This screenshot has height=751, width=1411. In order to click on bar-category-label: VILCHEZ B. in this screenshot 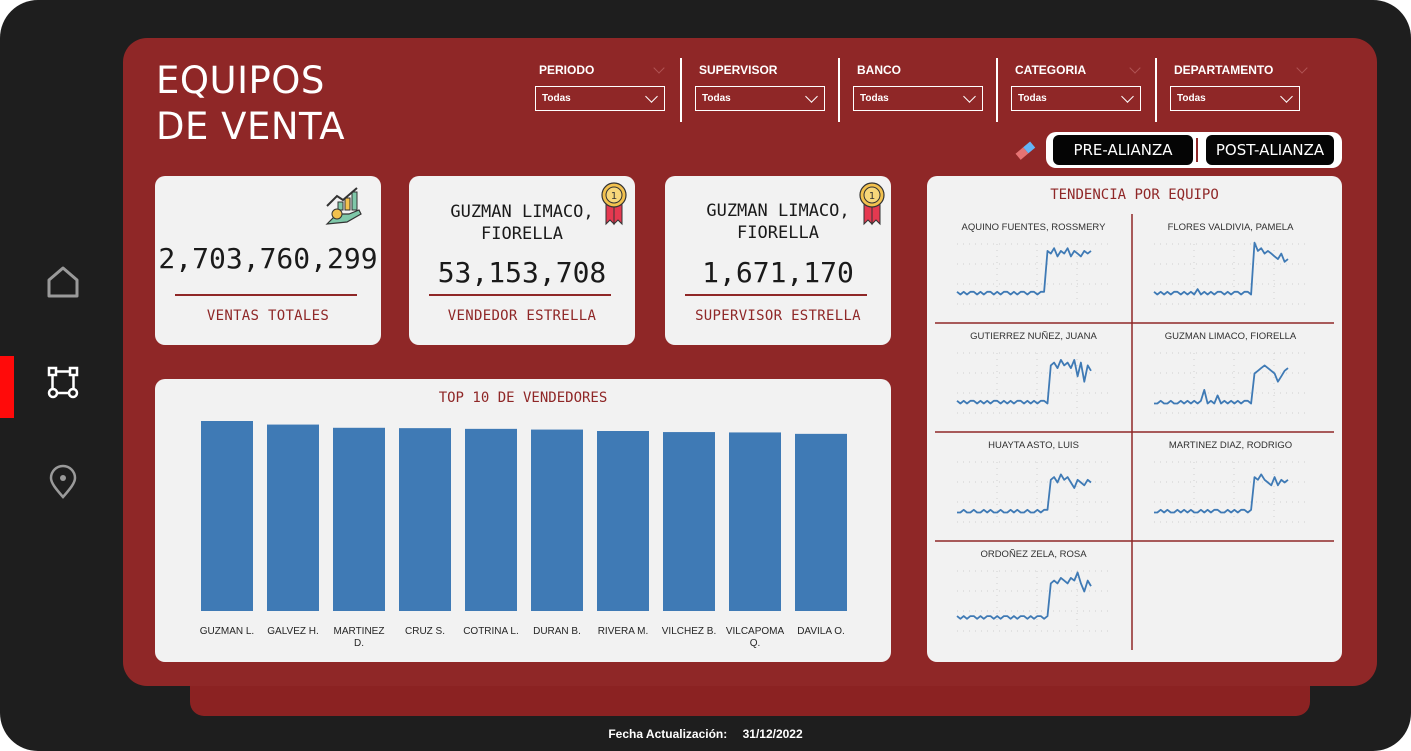, I will do `click(689, 631)`.